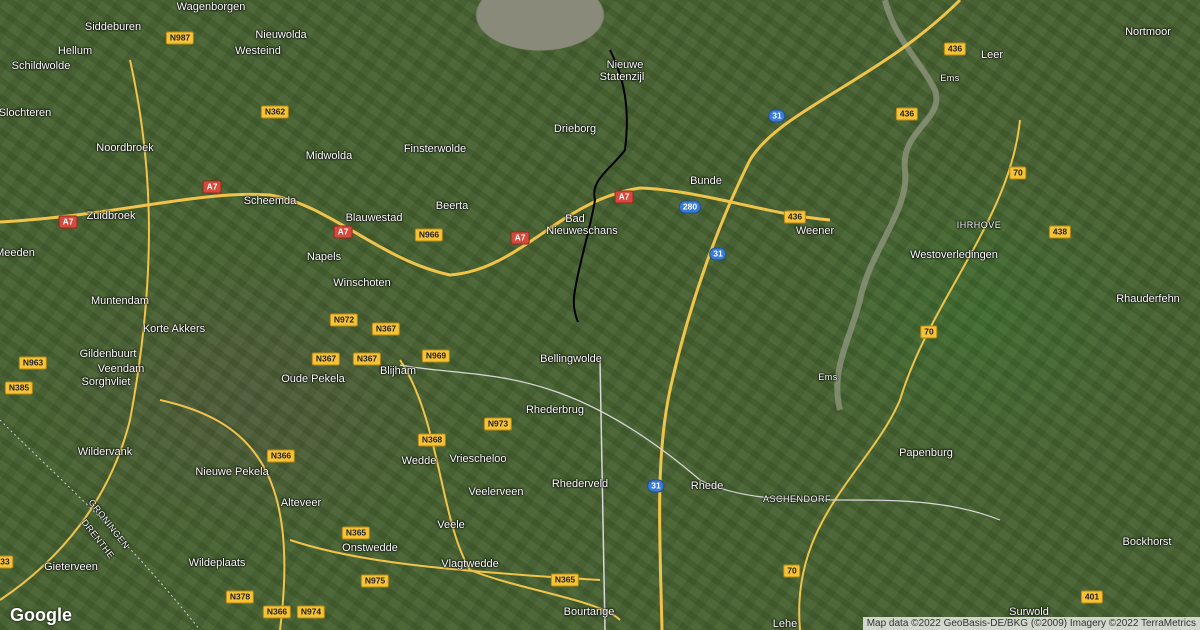  What do you see at coordinates (435, 149) in the screenshot?
I see `place-label: Finsterwolde` at bounding box center [435, 149].